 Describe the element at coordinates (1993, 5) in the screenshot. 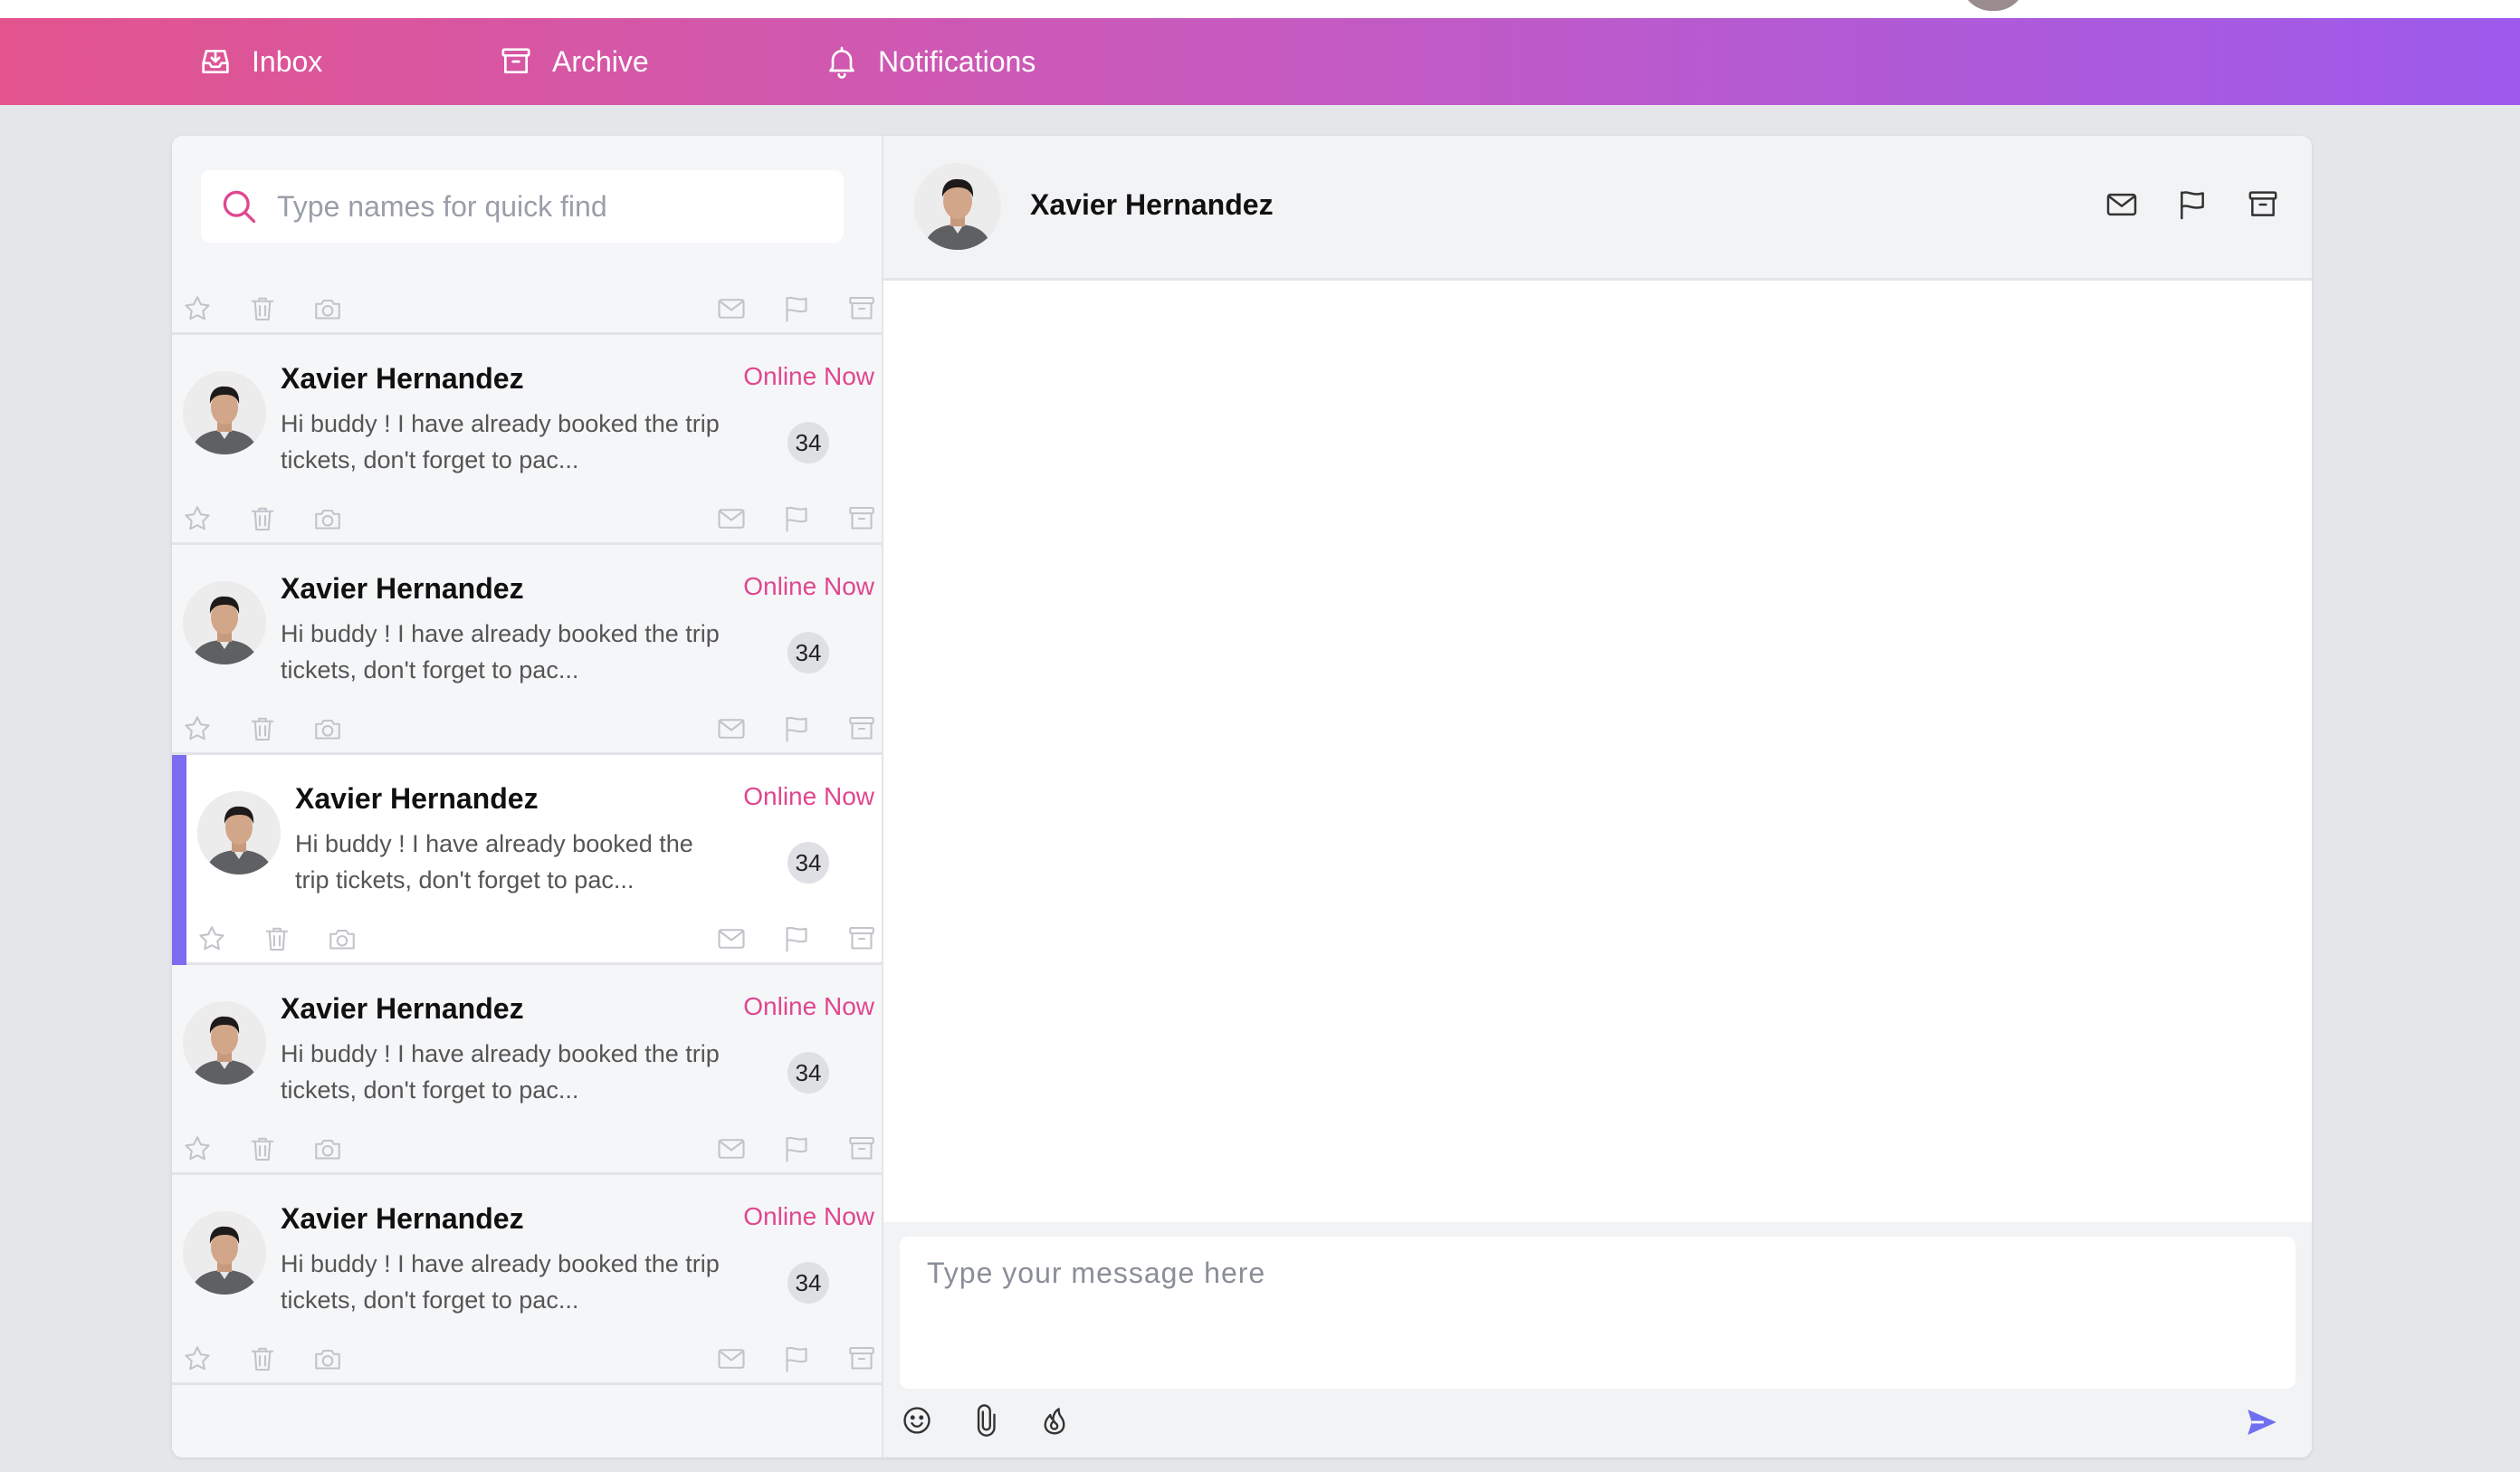

I see `user-avatar` at that location.